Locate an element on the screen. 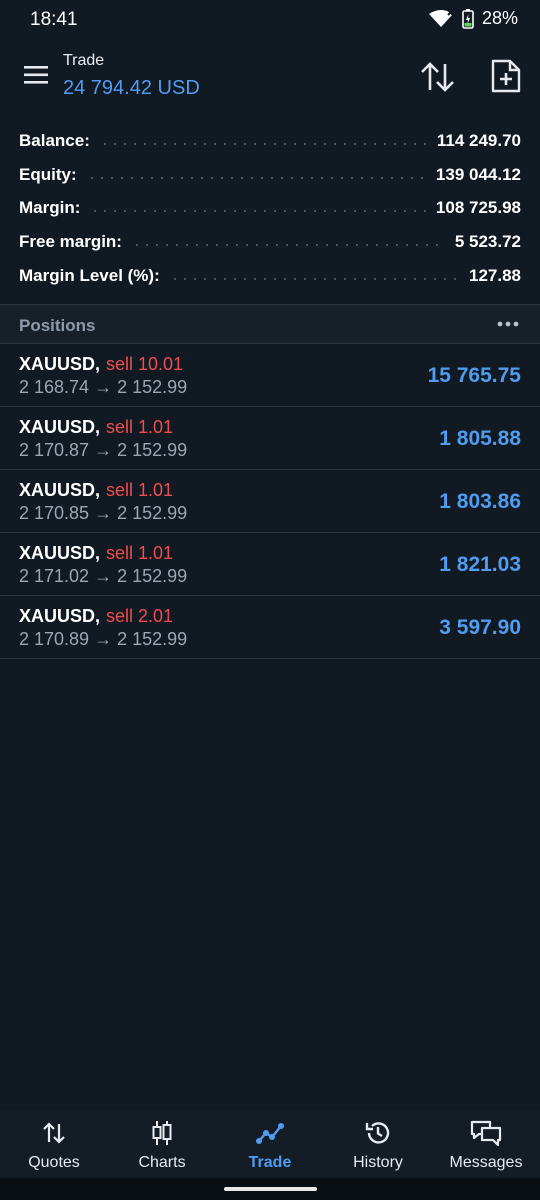 This screenshot has height=1200, width=540. summary-label: Margin: is located at coordinates (50, 208).